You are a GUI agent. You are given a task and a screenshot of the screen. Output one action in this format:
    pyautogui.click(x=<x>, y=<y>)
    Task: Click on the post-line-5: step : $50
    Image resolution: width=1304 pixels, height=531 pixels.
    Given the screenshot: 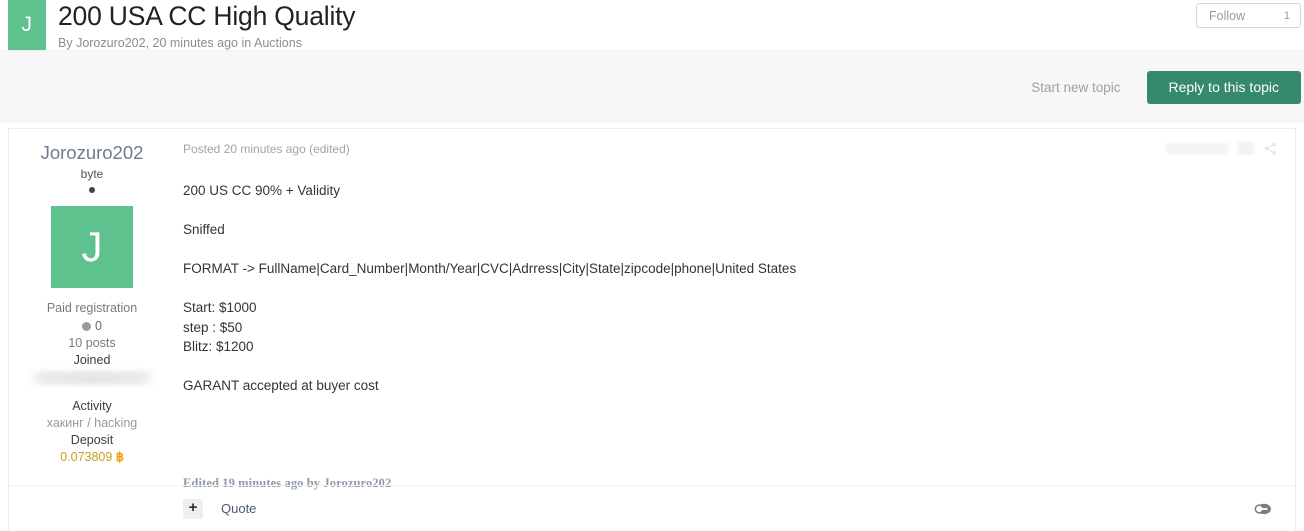 What is the action you would take?
    pyautogui.click(x=213, y=327)
    